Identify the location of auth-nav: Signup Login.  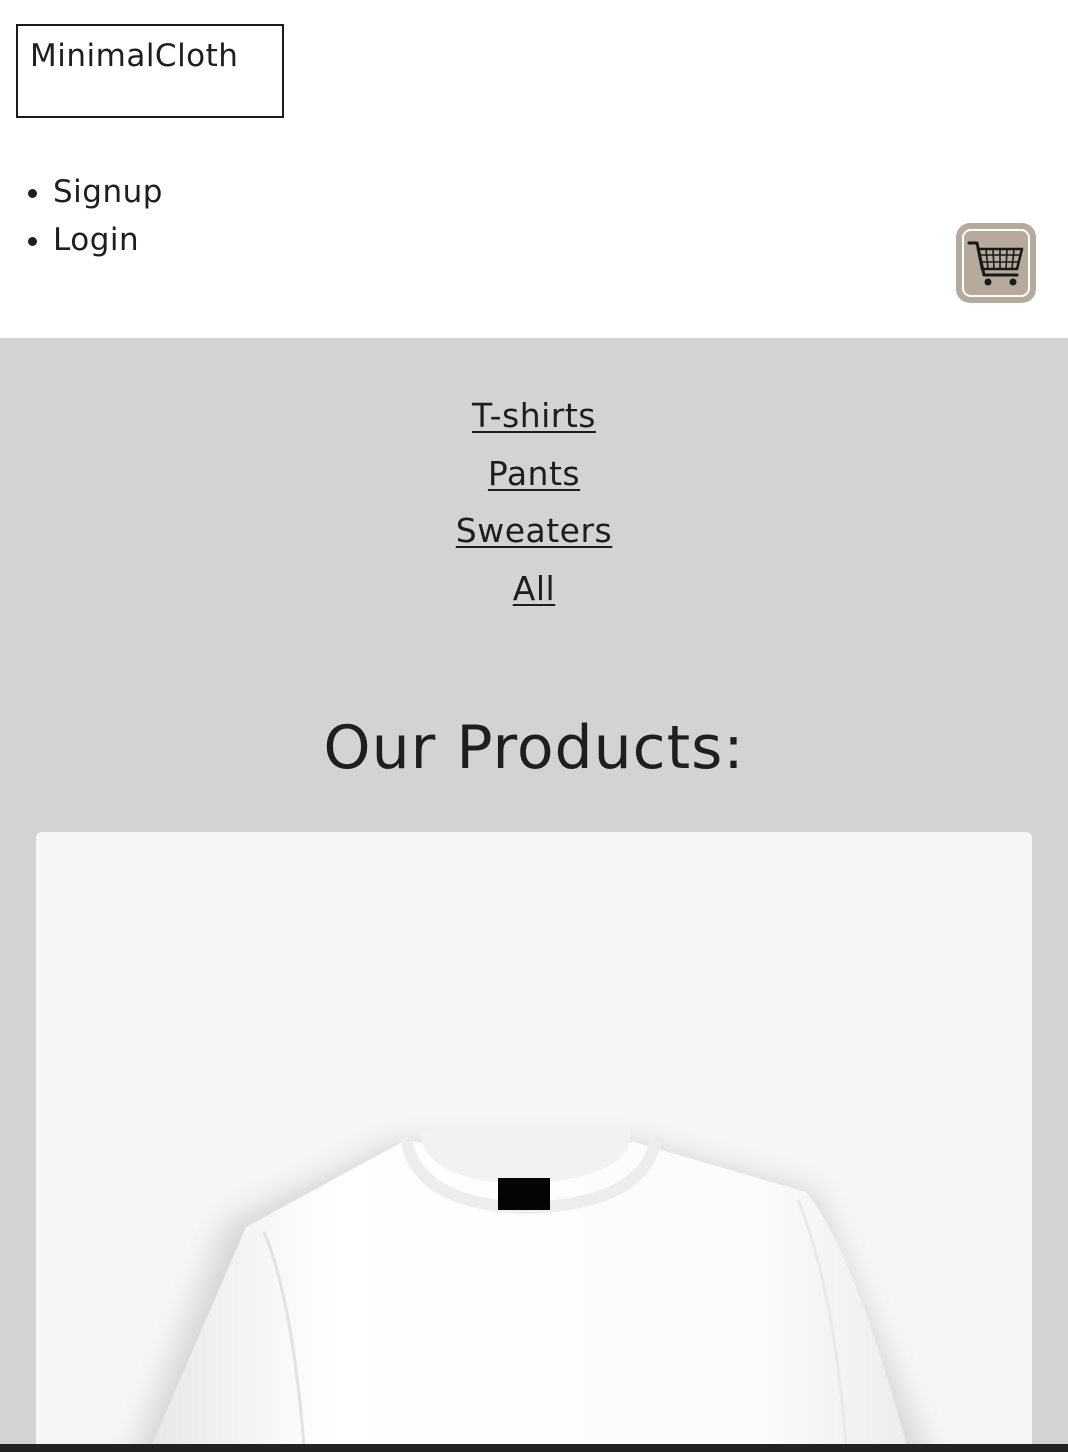
(81, 216).